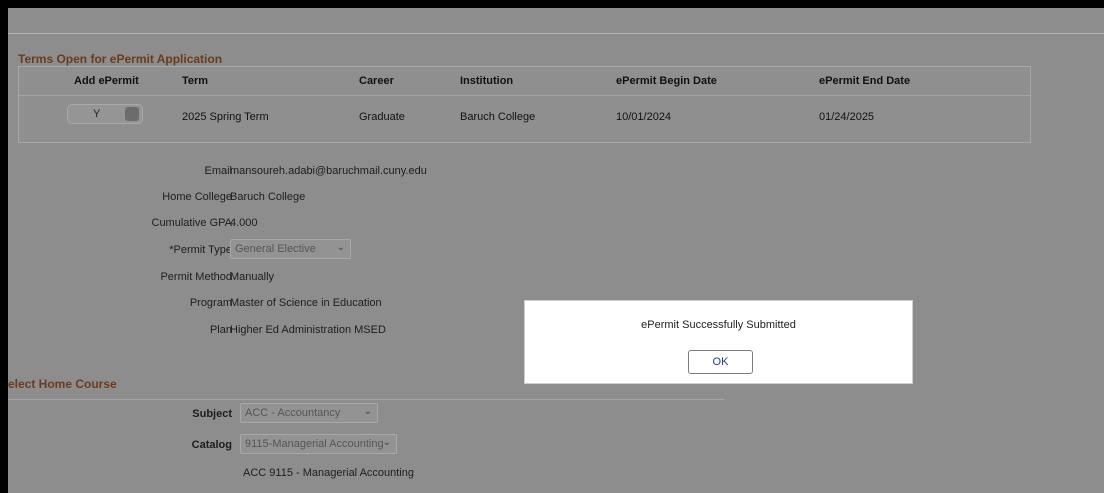 This screenshot has width=1104, height=493. Describe the element at coordinates (314, 444) in the screenshot. I see `catalog-selected: 9115-Managerial Accounting` at that location.